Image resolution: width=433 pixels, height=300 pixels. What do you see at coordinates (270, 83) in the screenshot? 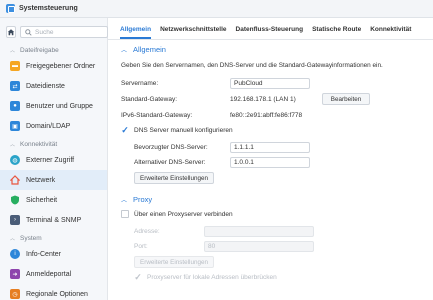
I see `server-name-input` at bounding box center [270, 83].